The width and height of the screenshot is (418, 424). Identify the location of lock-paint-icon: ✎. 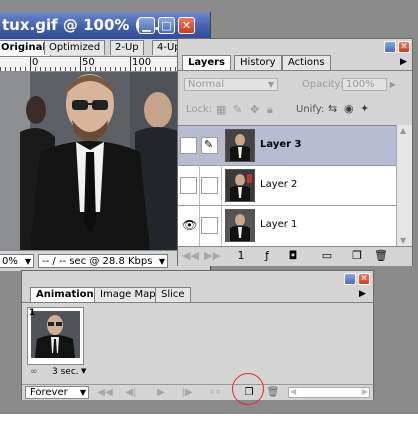
(237, 109).